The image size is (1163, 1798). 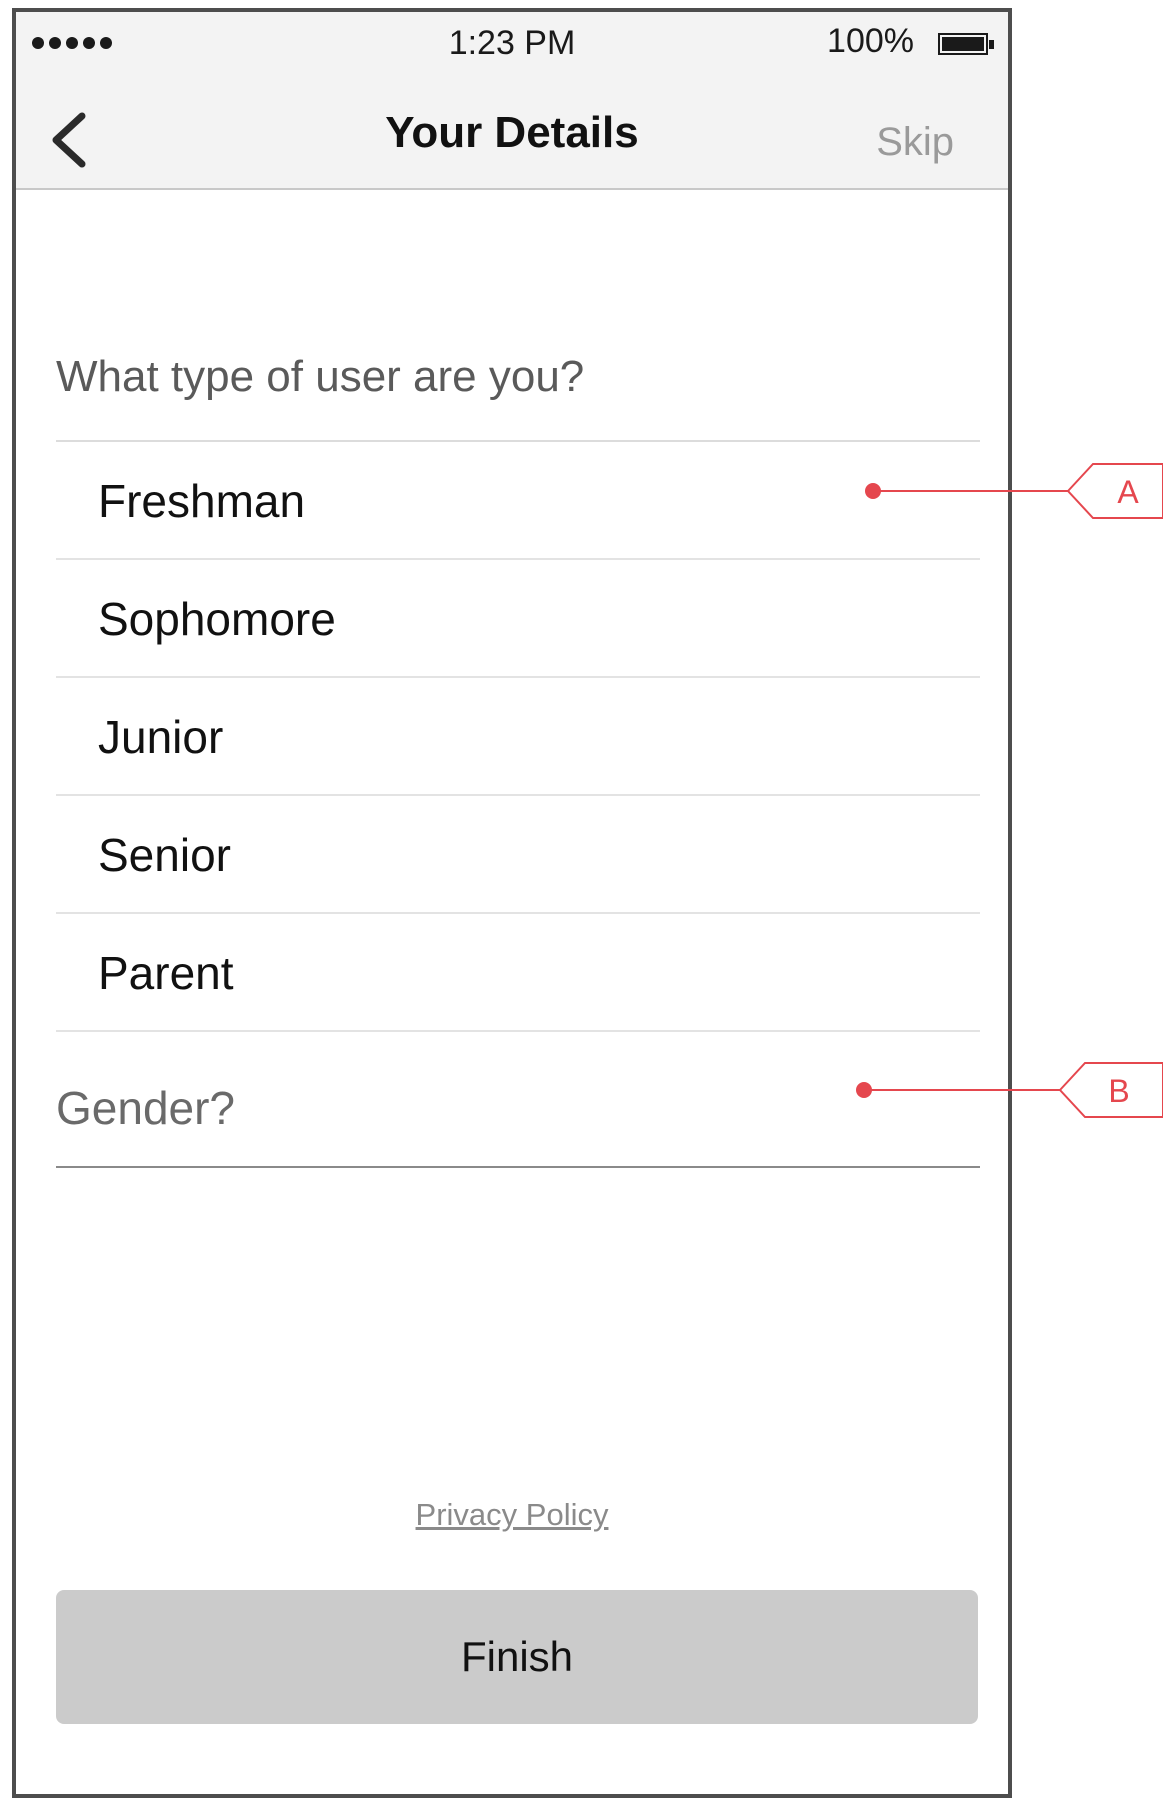 I want to click on battery-percentage: 100%, so click(x=870, y=41).